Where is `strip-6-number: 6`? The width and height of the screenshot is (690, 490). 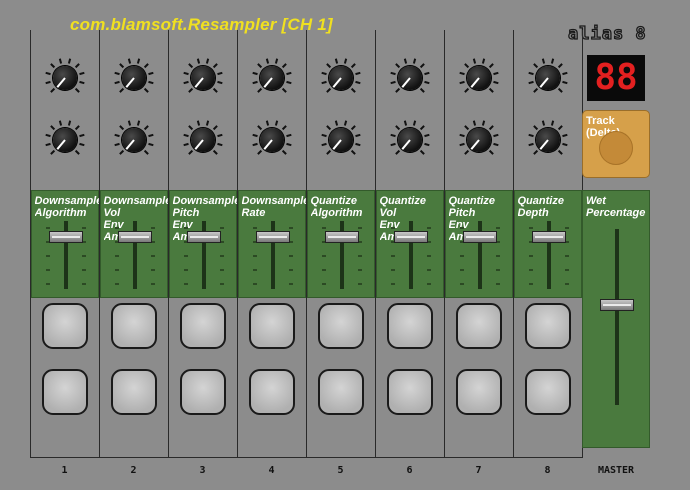 strip-6-number: 6 is located at coordinates (409, 470).